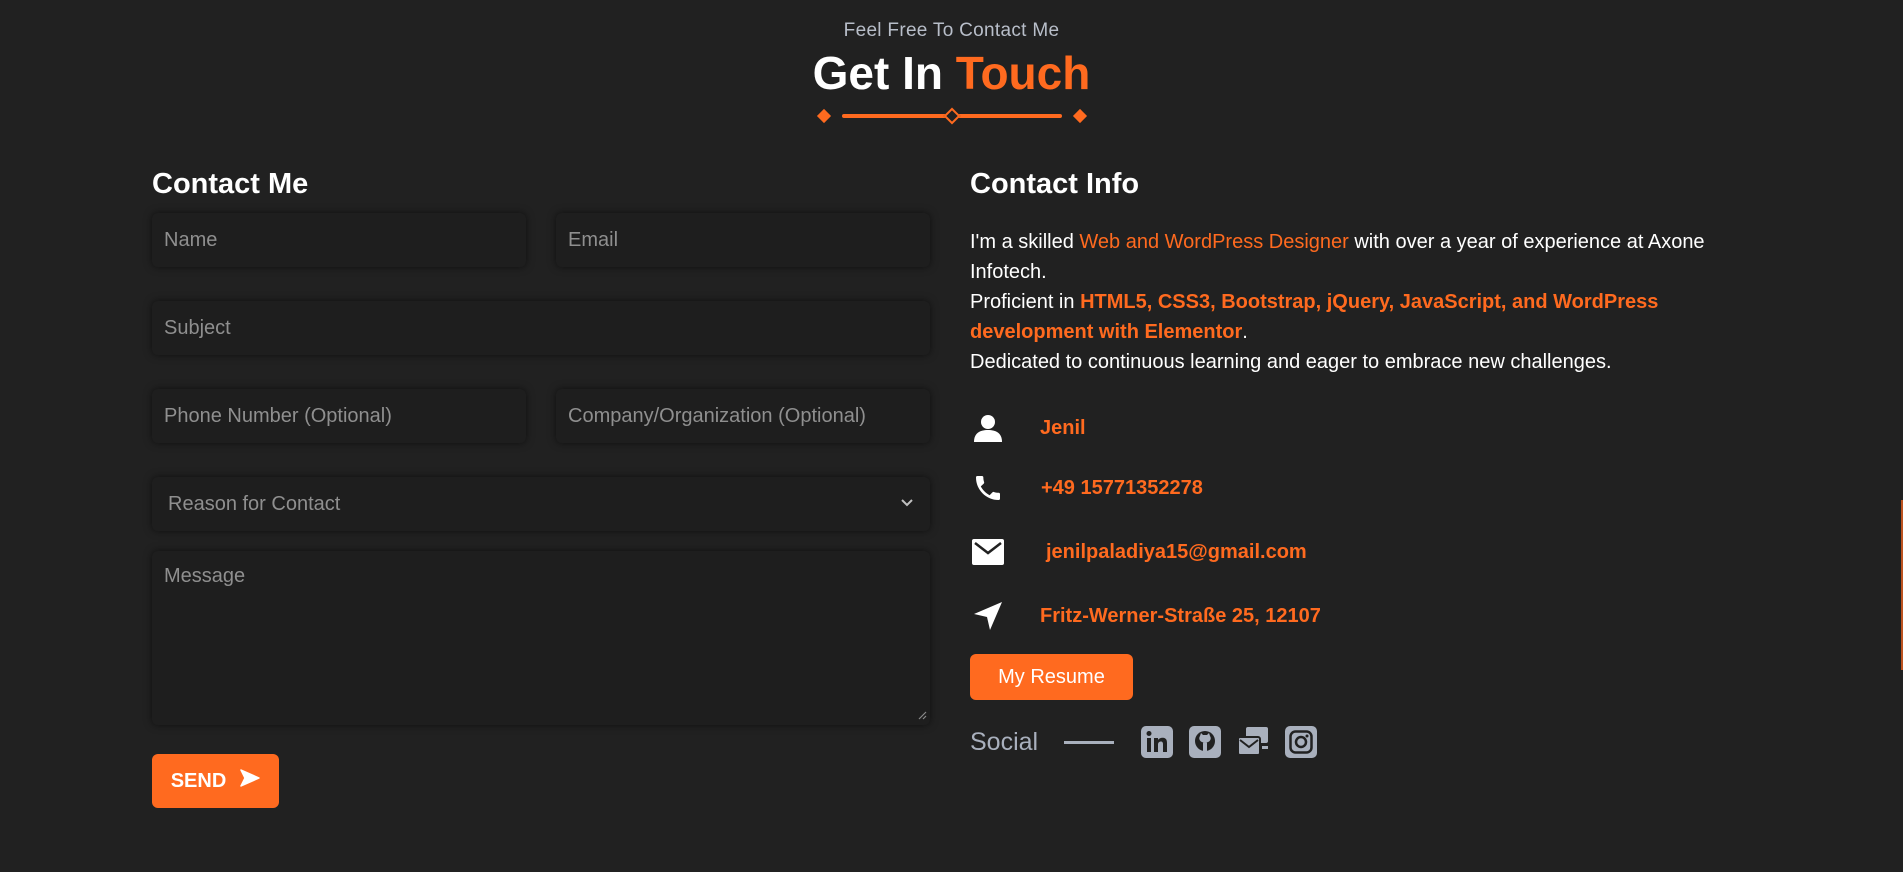  What do you see at coordinates (1025, 302) in the screenshot?
I see `bio-2a: Proficient in` at bounding box center [1025, 302].